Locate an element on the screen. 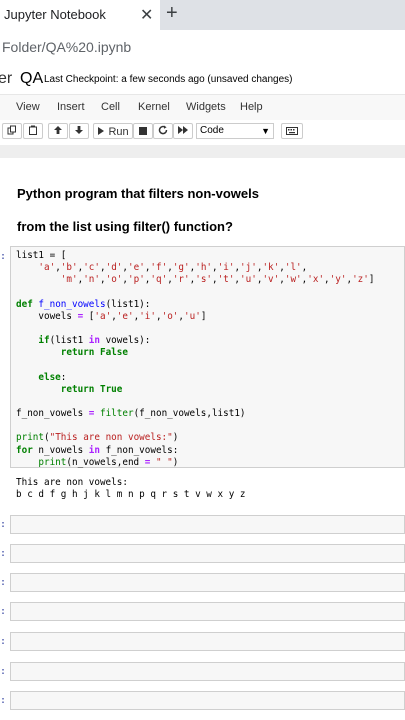 Image resolution: width=405 pixels, height=720 pixels. markdown-heading-line-1: Python program that filters non-vowels is located at coordinates (138, 193).